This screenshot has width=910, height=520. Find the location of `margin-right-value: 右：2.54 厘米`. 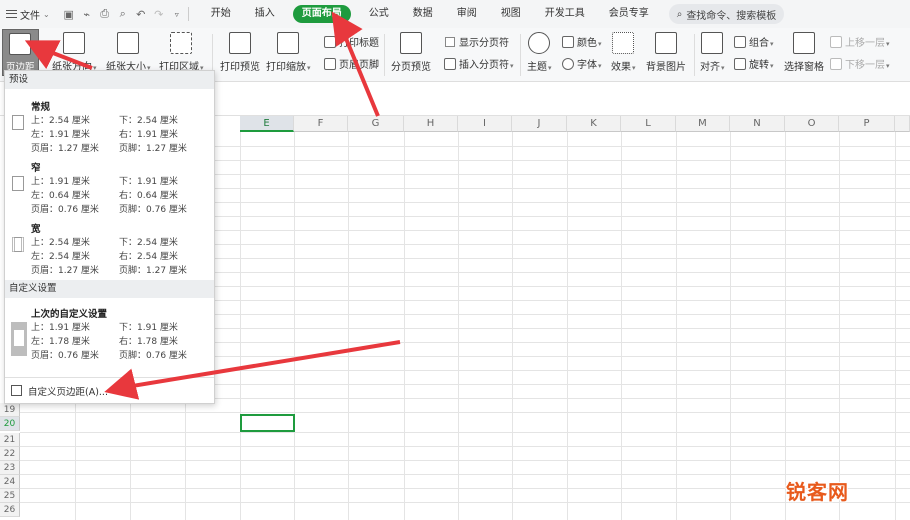

margin-right-value: 右：2.54 厘米 is located at coordinates (148, 257).